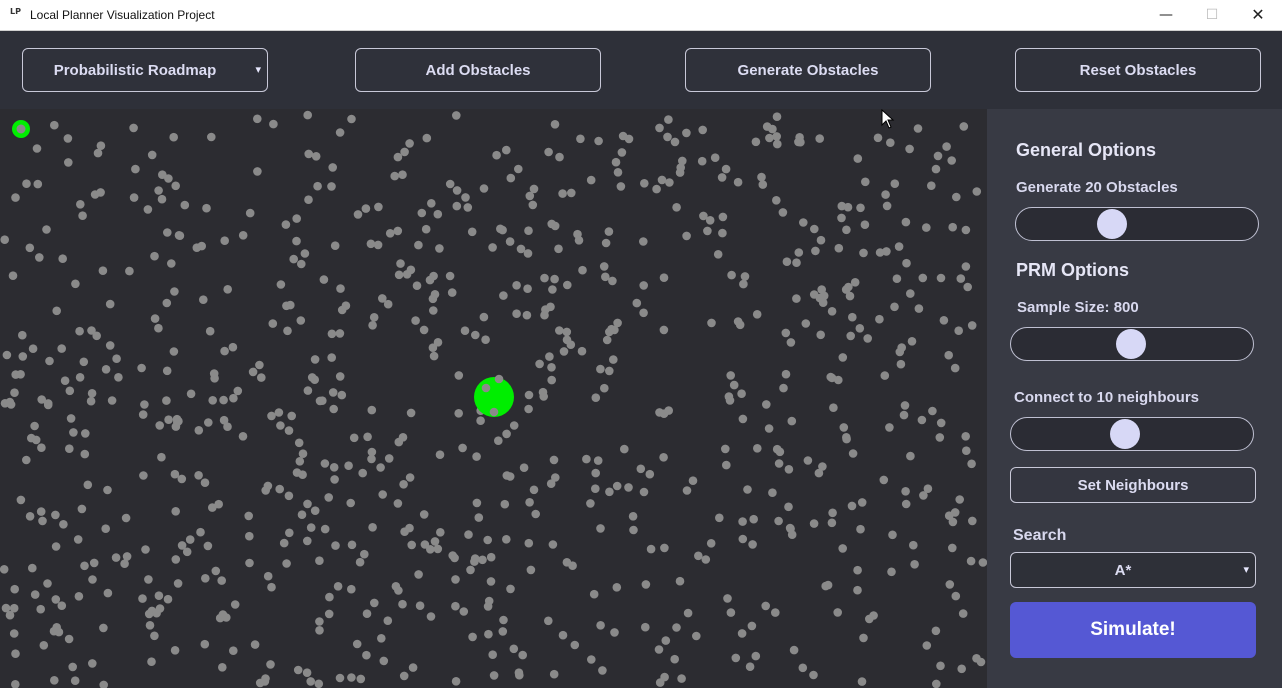 This screenshot has height=688, width=1282. I want to click on set-neighbours-button: Set Neighbours, so click(1133, 485).